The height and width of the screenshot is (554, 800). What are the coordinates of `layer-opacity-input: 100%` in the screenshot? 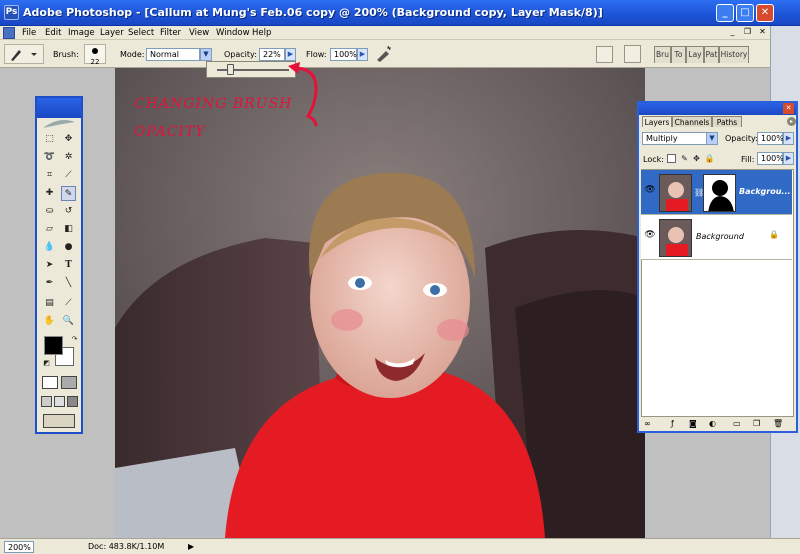 It's located at (770, 138).